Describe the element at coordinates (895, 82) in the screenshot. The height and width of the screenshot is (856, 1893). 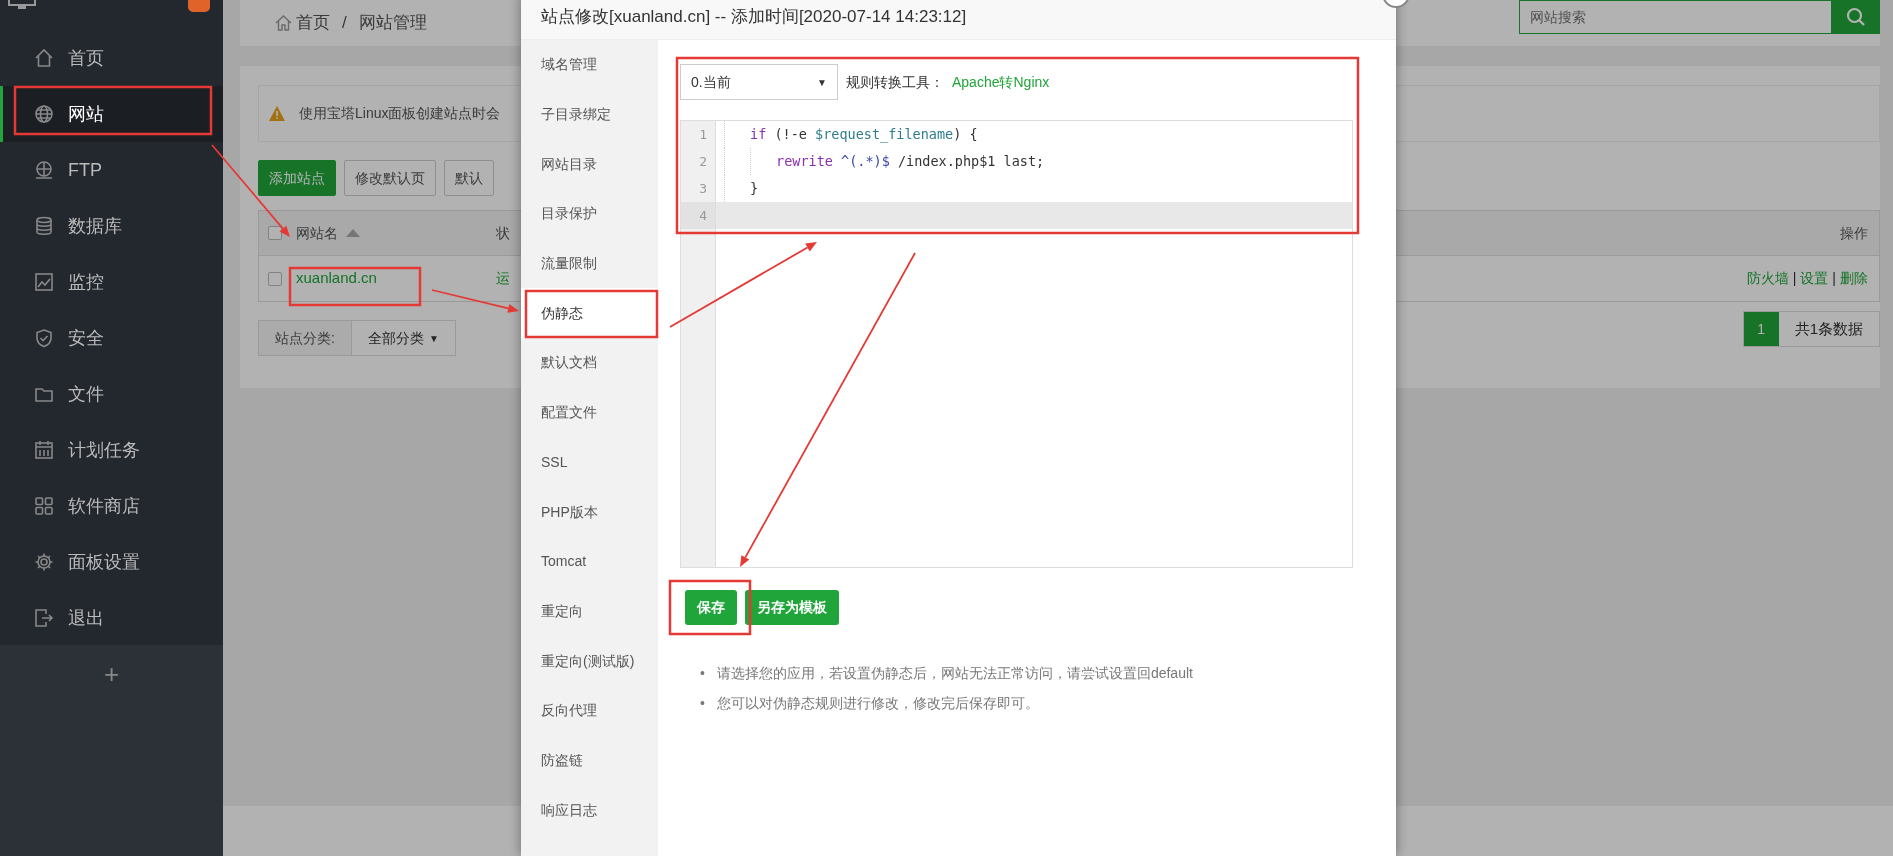
I see `converter-label: 规则转换工具：` at that location.